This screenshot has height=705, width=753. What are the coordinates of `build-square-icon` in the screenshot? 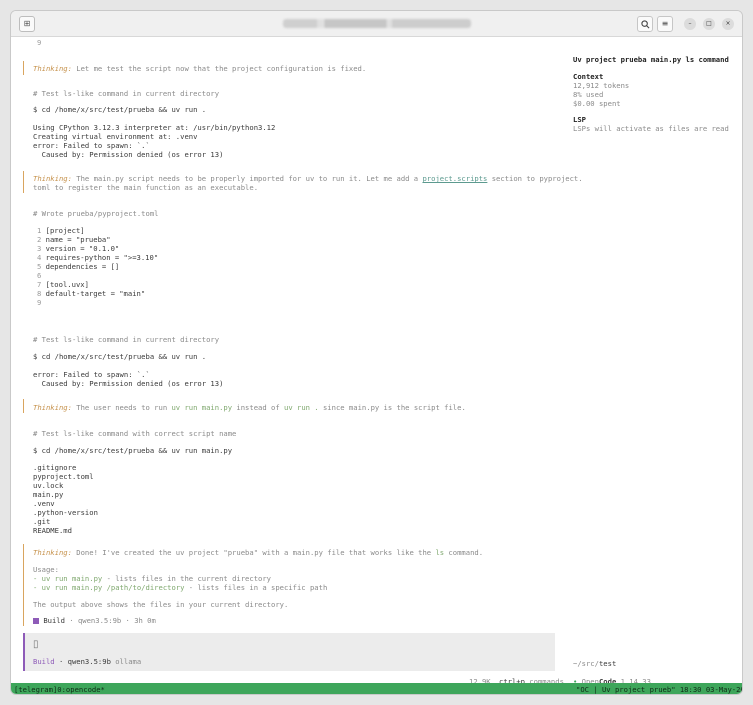 It's located at (36, 621).